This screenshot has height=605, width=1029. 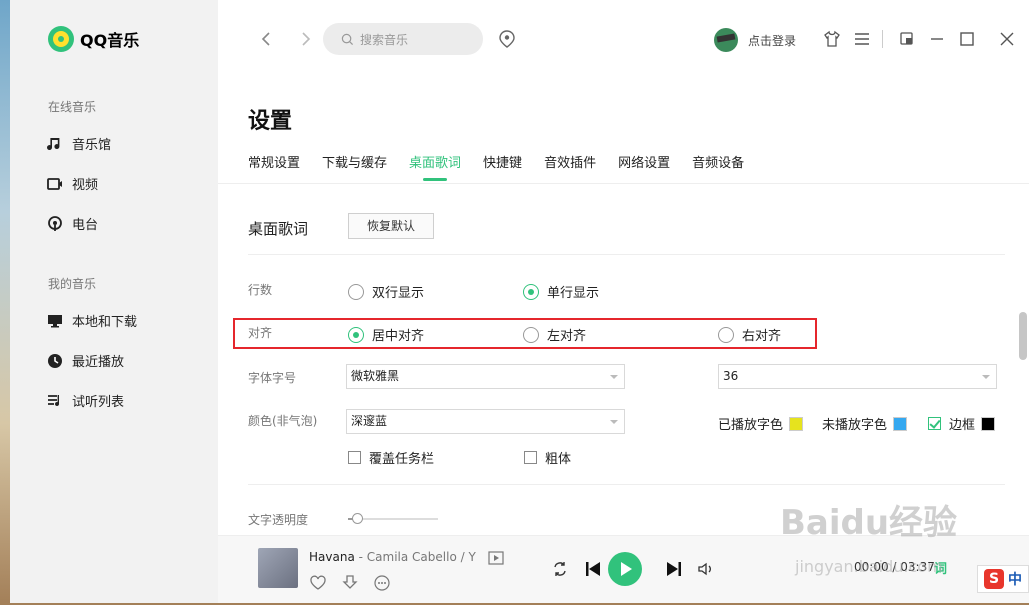 I want to click on tab-sound-plugins: 音效插件, so click(x=570, y=166).